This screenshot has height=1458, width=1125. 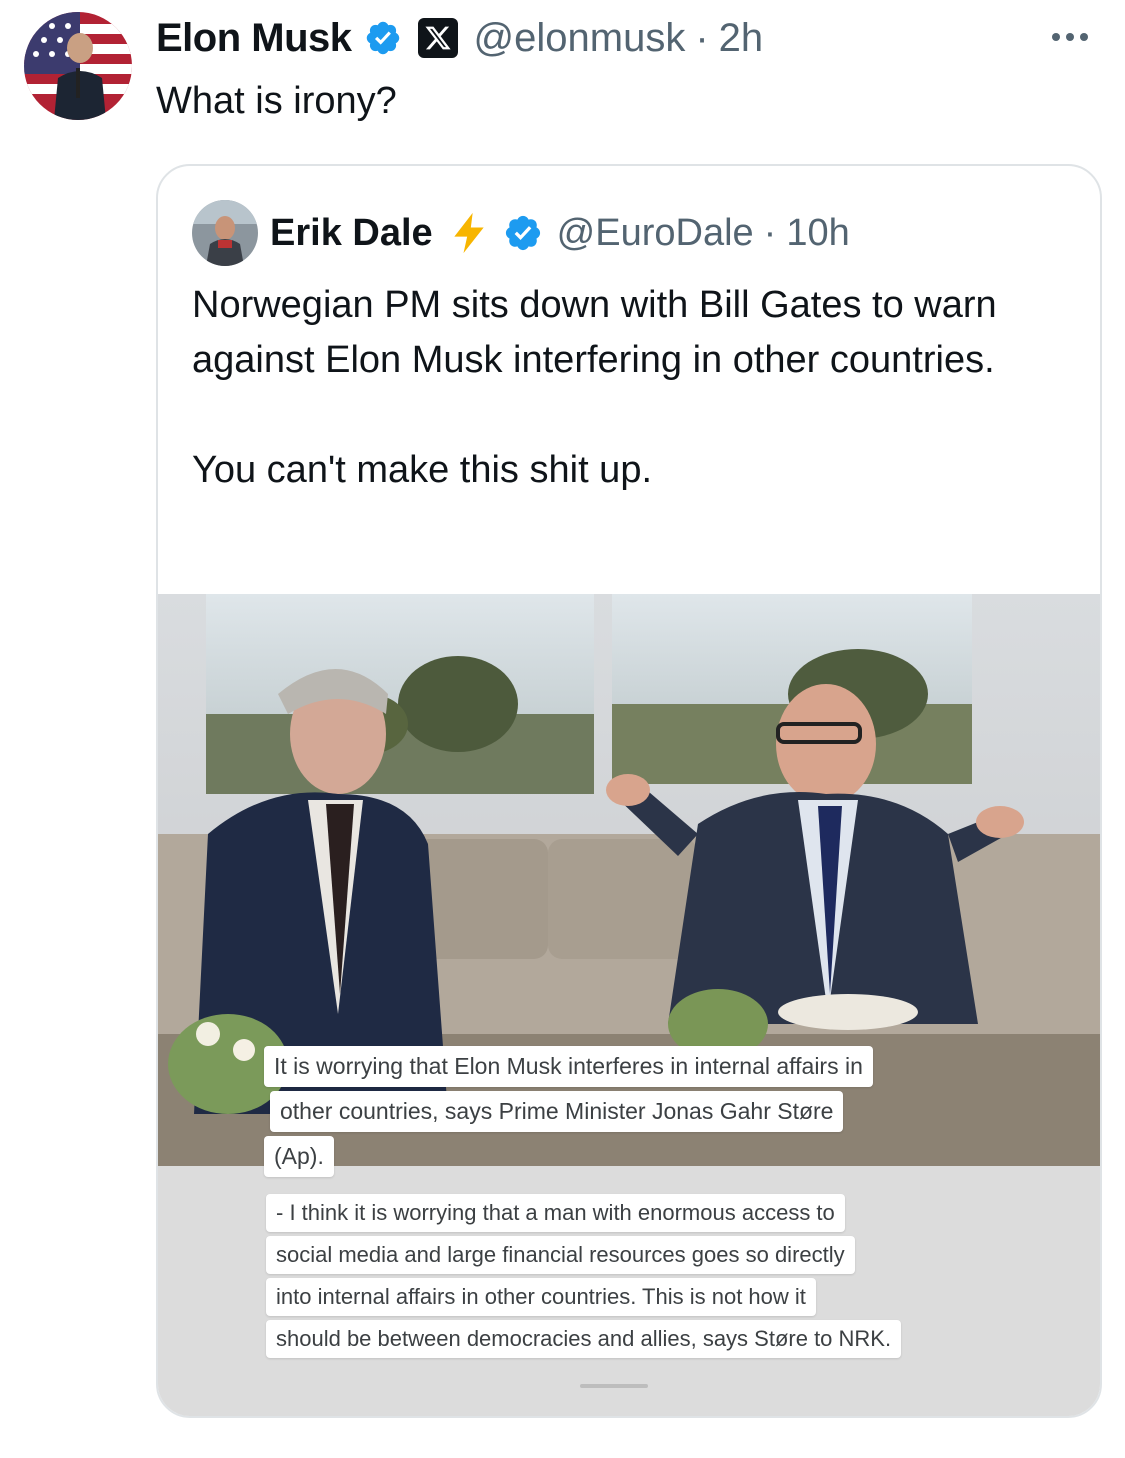 I want to click on x-logo-icon, so click(x=437, y=38).